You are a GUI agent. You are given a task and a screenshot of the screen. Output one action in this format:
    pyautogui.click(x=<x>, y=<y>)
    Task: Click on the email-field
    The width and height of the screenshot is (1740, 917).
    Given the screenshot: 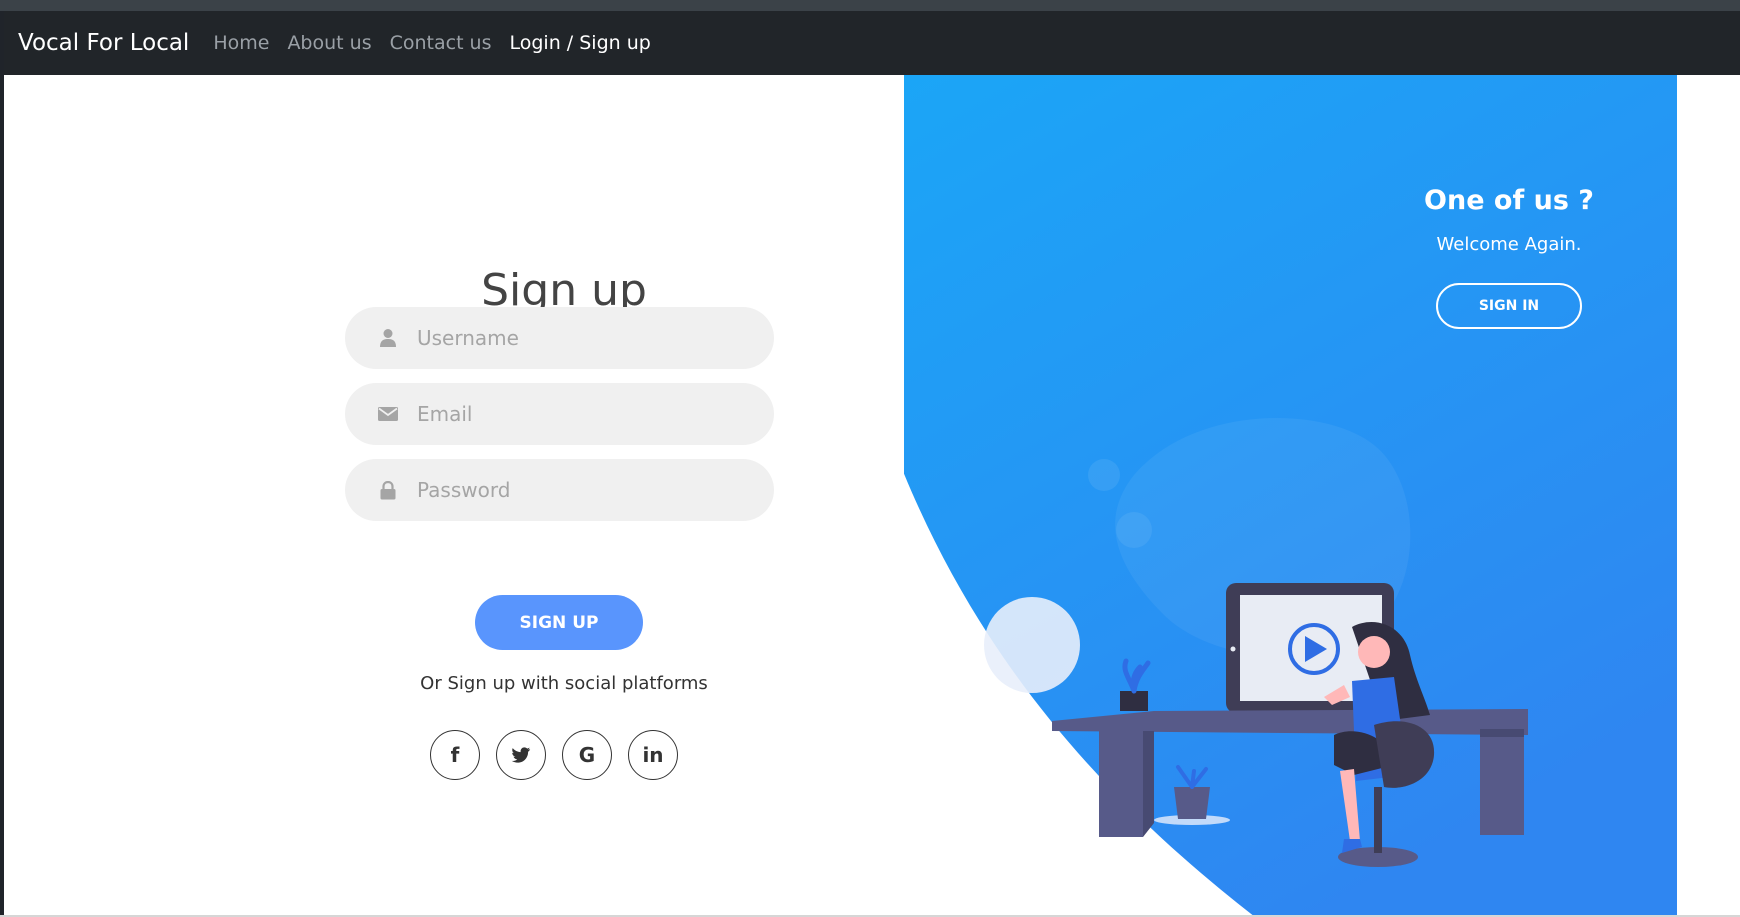 What is the action you would take?
    pyautogui.click(x=559, y=414)
    